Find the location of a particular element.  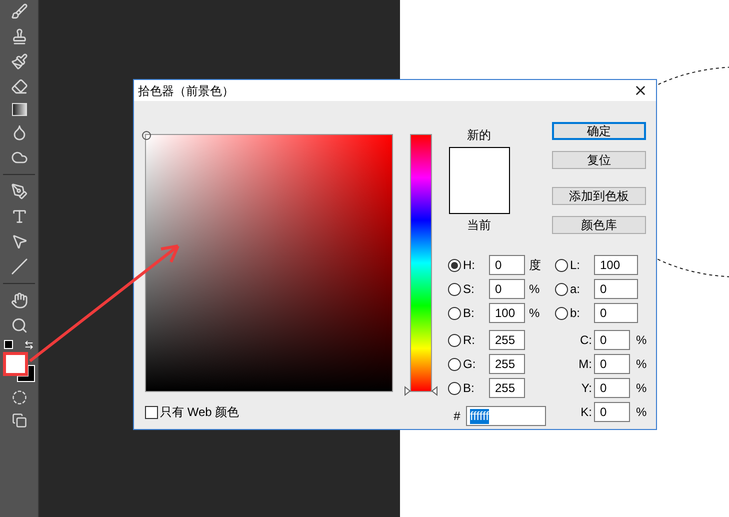

close-icon is located at coordinates (640, 90).